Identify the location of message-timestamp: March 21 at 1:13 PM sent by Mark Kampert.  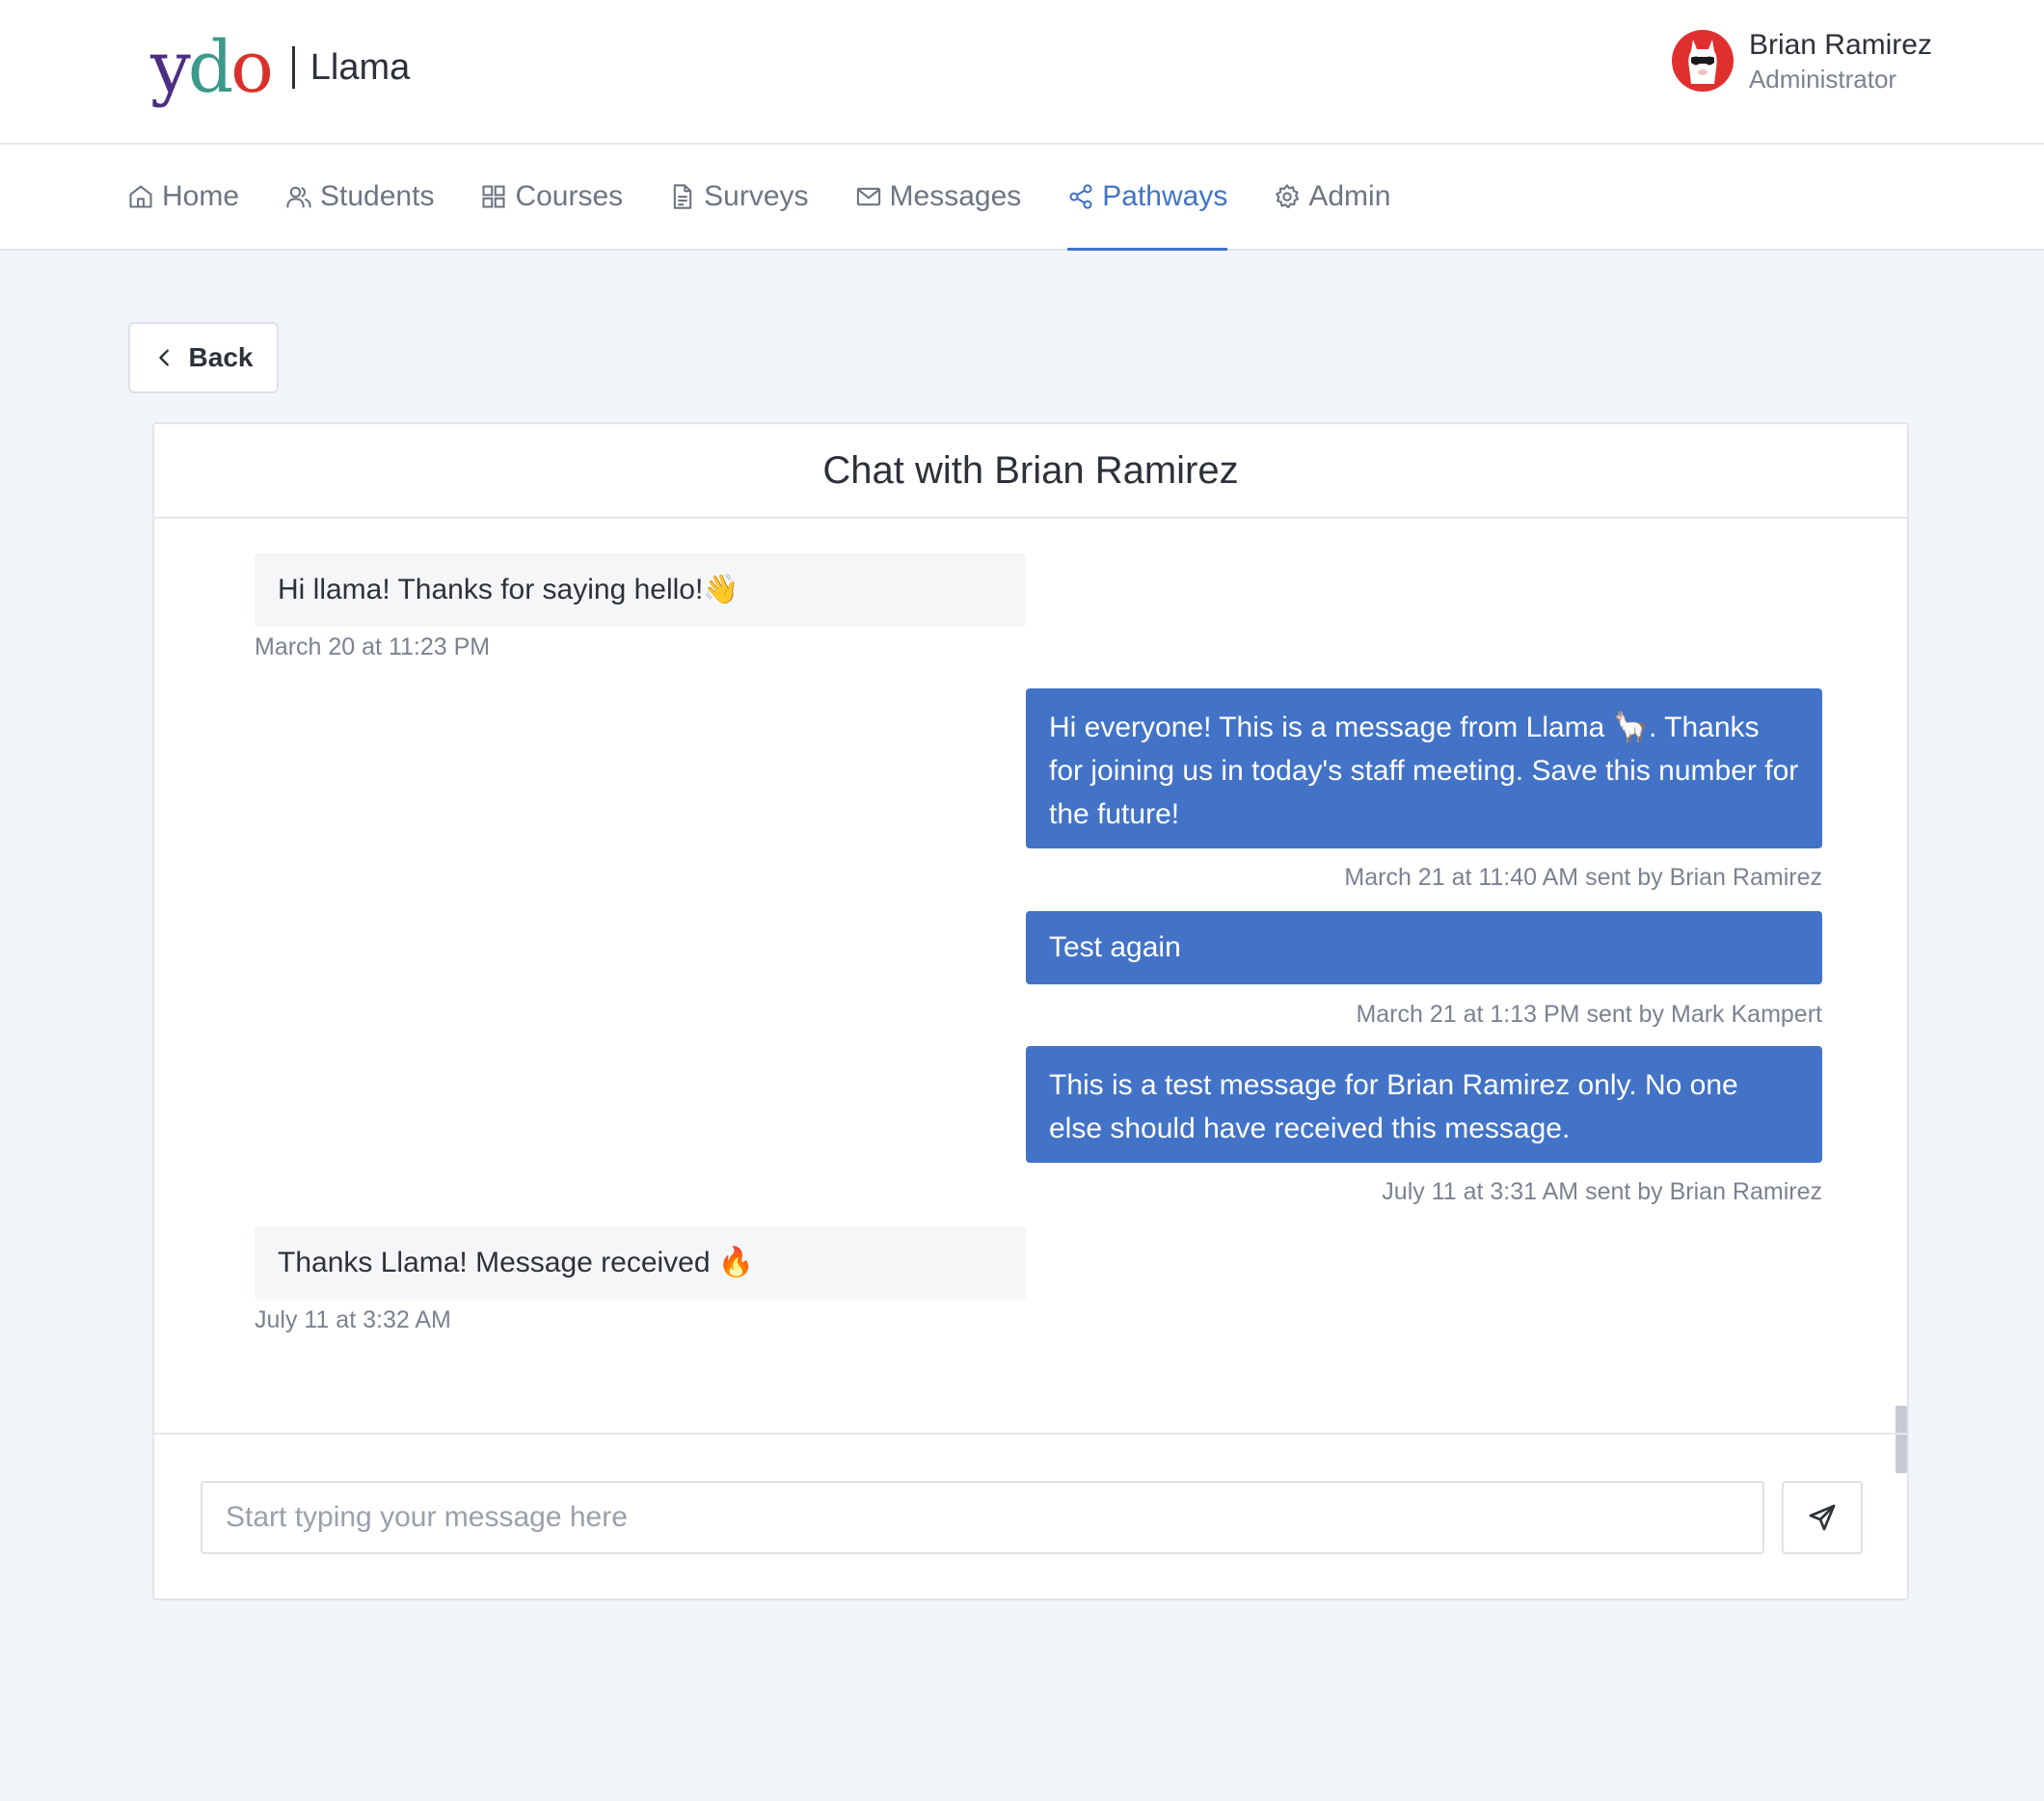
(1589, 1014).